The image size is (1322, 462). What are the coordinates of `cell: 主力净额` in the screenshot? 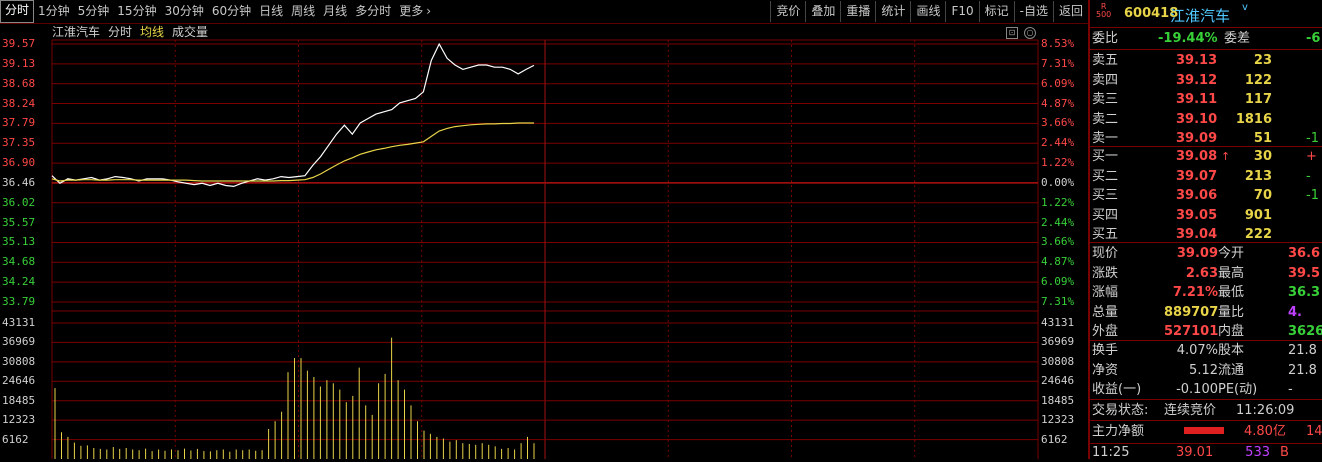 It's located at (1118, 431).